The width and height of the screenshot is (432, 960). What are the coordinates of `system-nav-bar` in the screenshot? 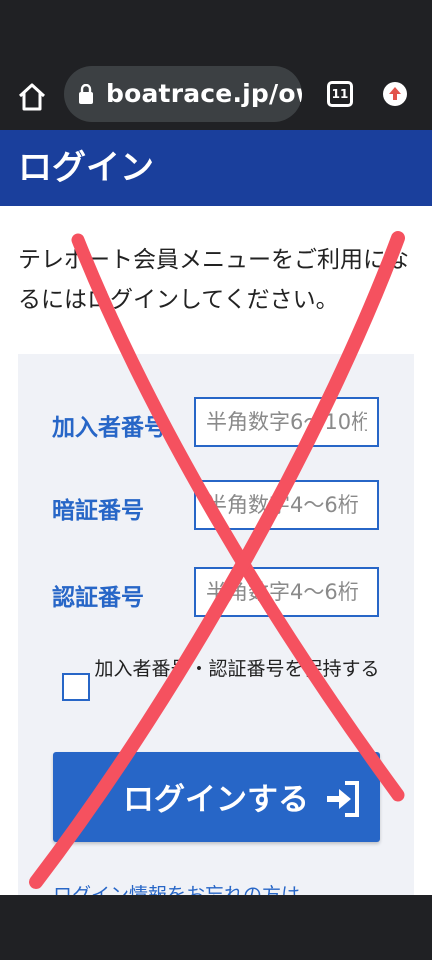 It's located at (216, 927).